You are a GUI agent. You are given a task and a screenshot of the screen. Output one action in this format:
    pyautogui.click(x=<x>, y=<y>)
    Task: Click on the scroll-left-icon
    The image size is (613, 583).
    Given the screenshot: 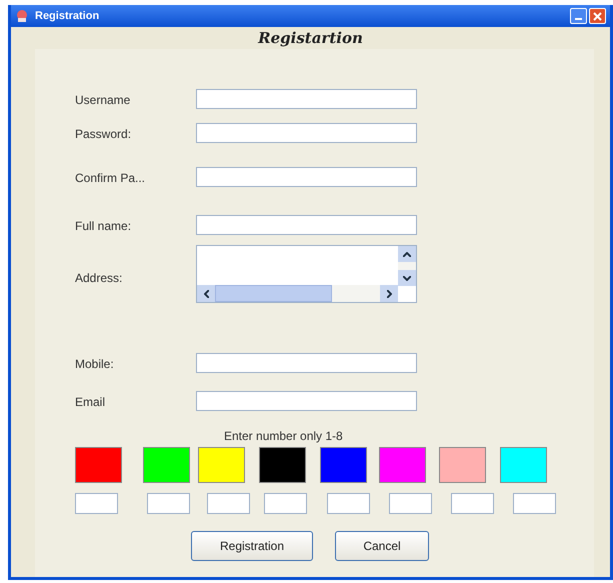 What is the action you would take?
    pyautogui.click(x=206, y=293)
    